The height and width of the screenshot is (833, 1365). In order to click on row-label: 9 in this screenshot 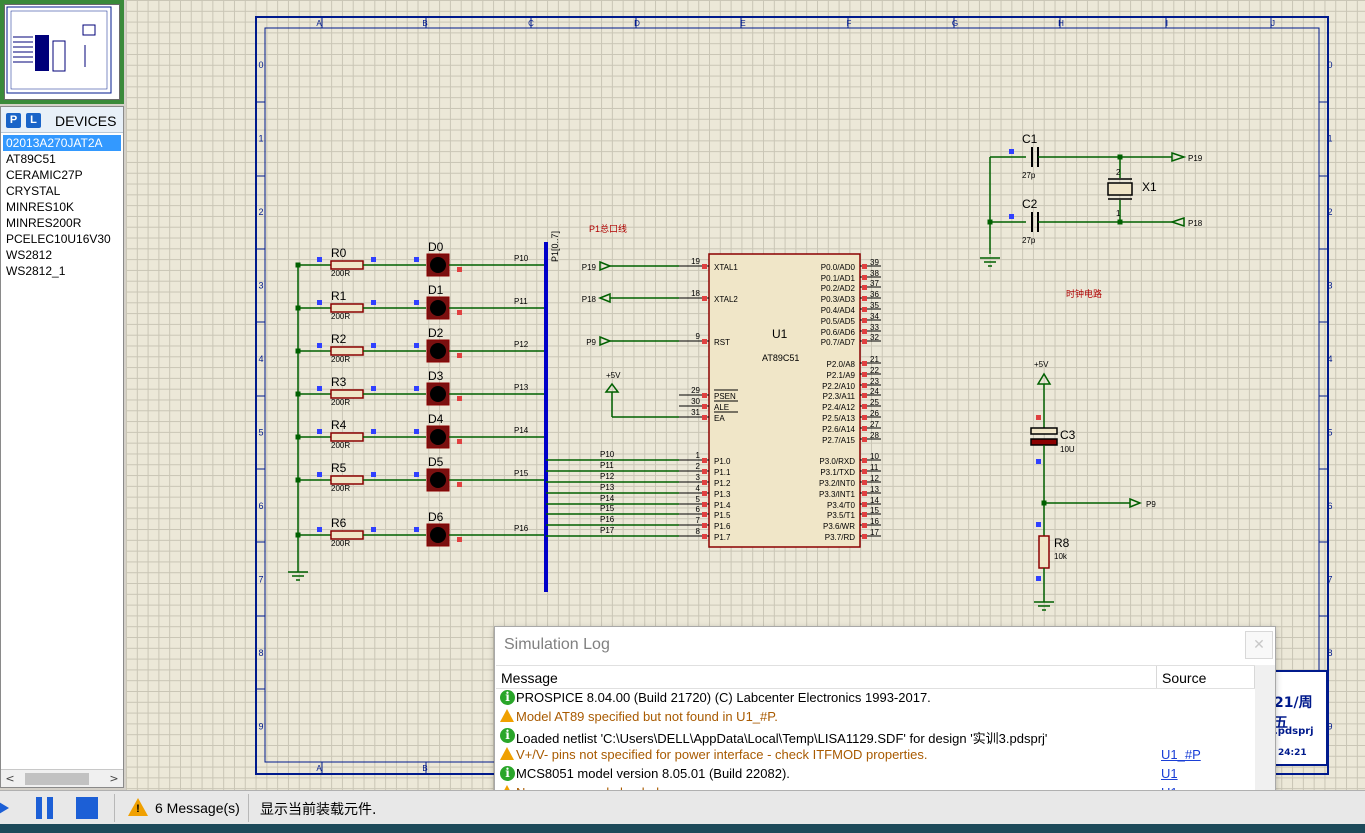, I will do `click(1329, 727)`.